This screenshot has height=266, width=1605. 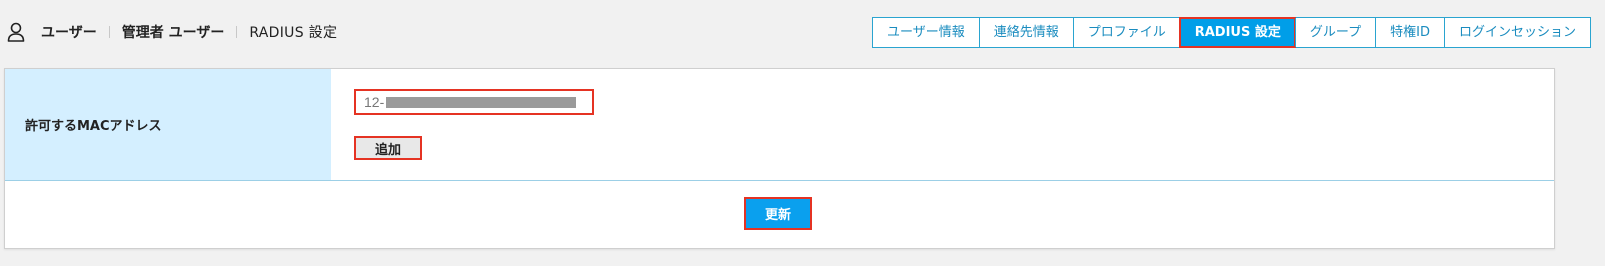 I want to click on mac-address-input-text: 12-, so click(x=374, y=102).